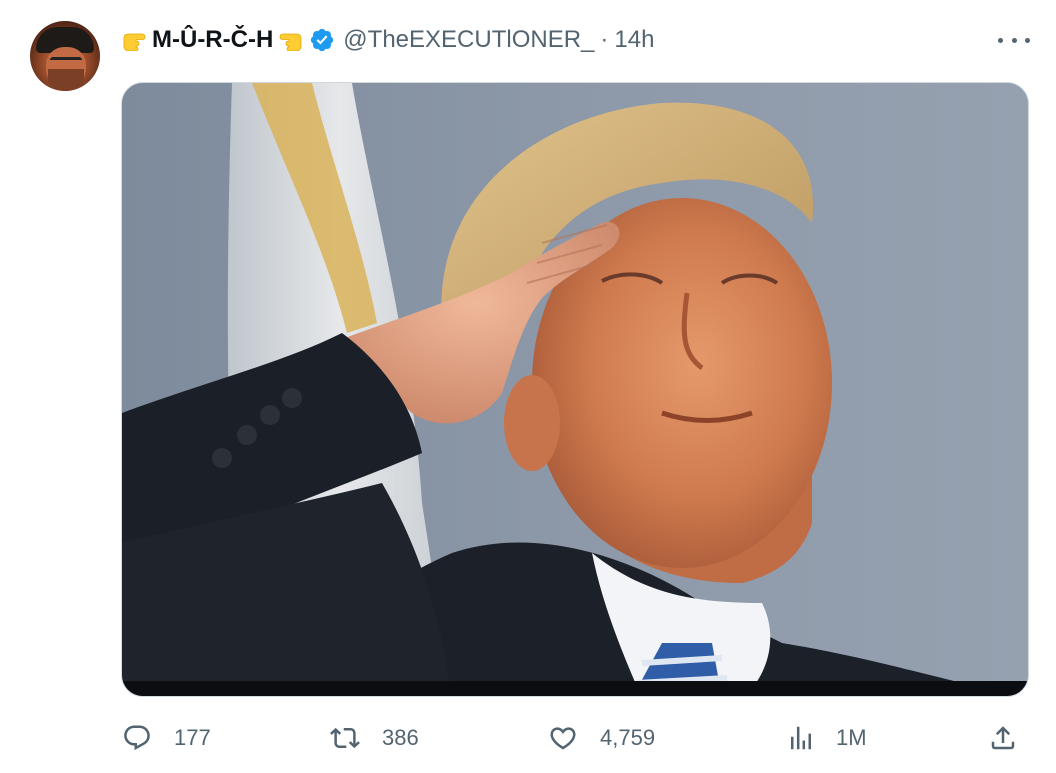 This screenshot has width=1056, height=773. I want to click on tweet-timestamp: 14h, so click(634, 40).